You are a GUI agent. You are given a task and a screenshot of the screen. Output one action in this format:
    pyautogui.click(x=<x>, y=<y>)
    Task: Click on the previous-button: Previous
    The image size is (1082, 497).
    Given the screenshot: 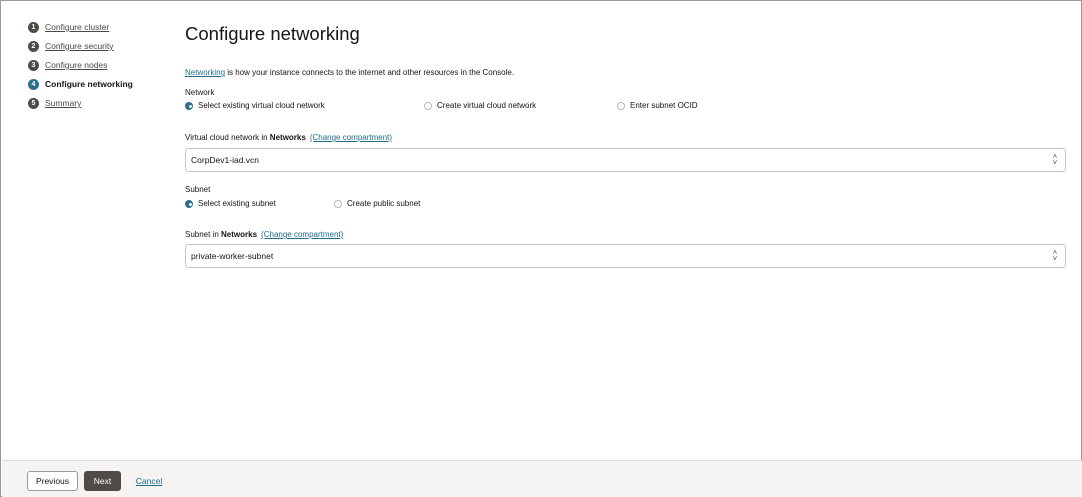 What is the action you would take?
    pyautogui.click(x=52, y=481)
    